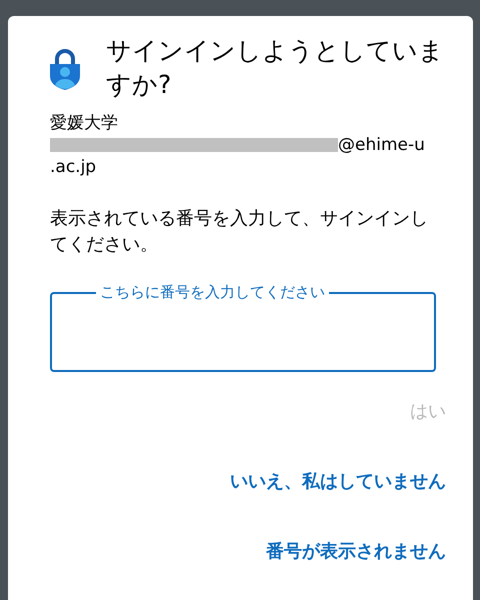 The width and height of the screenshot is (480, 600). What do you see at coordinates (73, 167) in the screenshot?
I see `account-email: .ac.jp` at bounding box center [73, 167].